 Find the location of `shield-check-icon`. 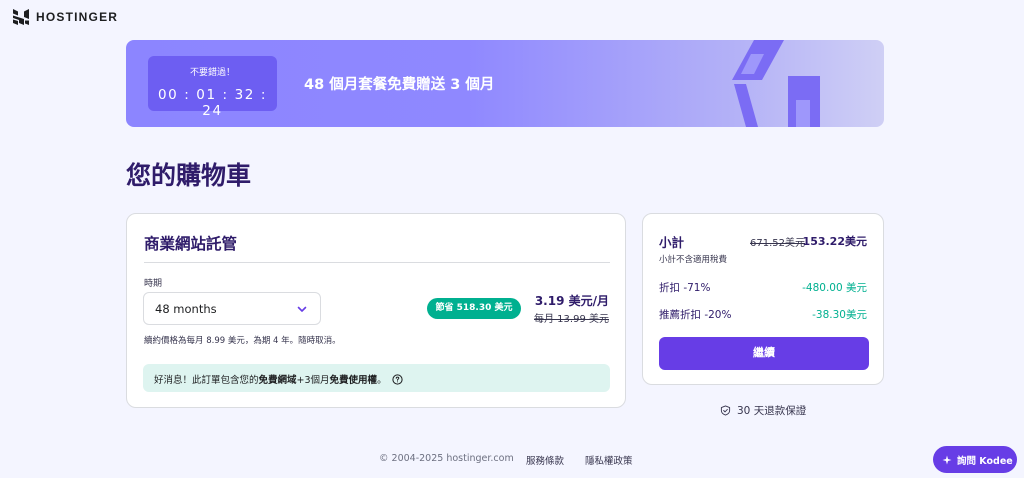

shield-check-icon is located at coordinates (725, 410).